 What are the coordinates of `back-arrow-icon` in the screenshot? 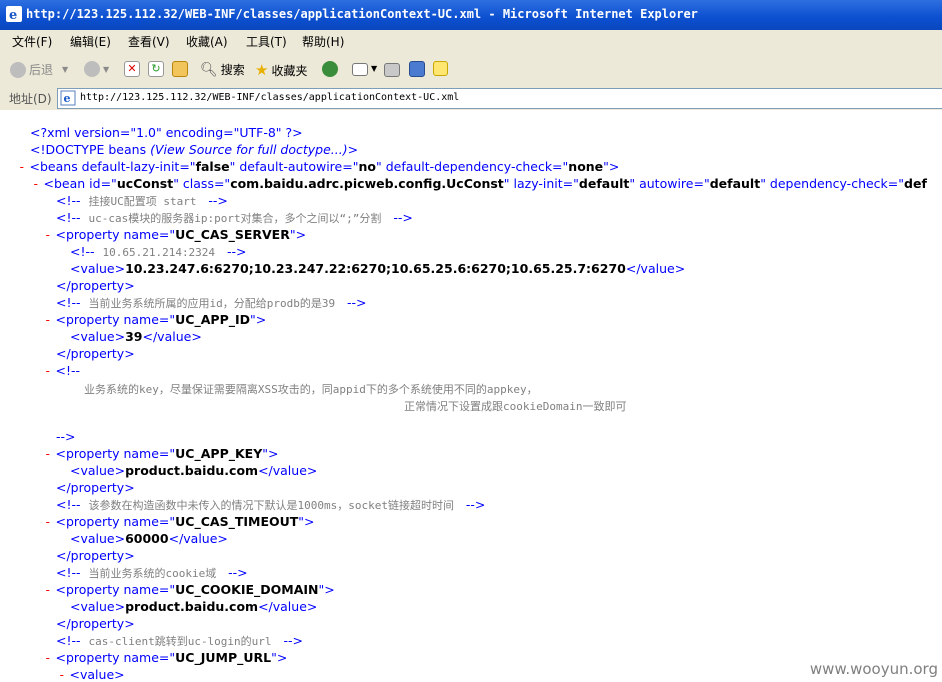 It's located at (18, 69).